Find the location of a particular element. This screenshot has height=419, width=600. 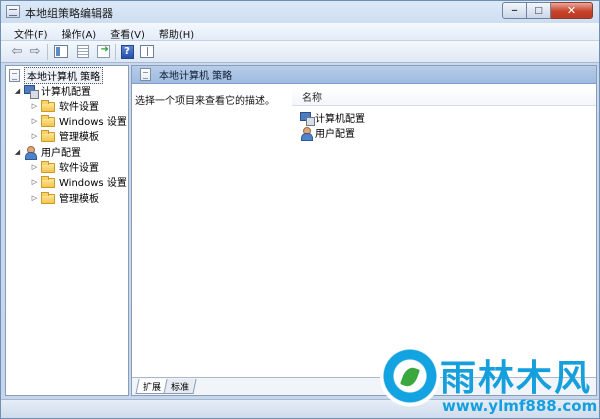

minimize-button: ‒ is located at coordinates (514, 10).